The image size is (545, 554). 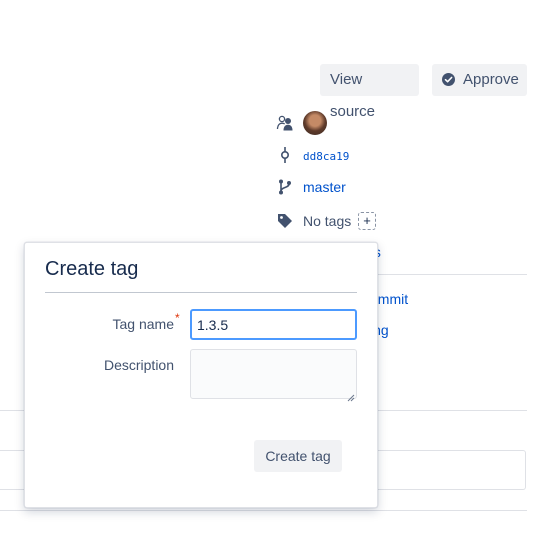 What do you see at coordinates (326, 156) in the screenshot?
I see `commit-hash-link: dd8ca19` at bounding box center [326, 156].